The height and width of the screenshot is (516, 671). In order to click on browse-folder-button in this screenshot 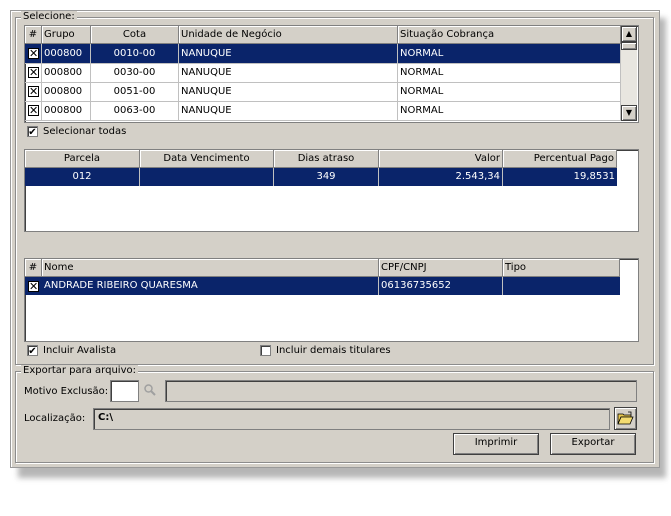, I will do `click(625, 418)`.